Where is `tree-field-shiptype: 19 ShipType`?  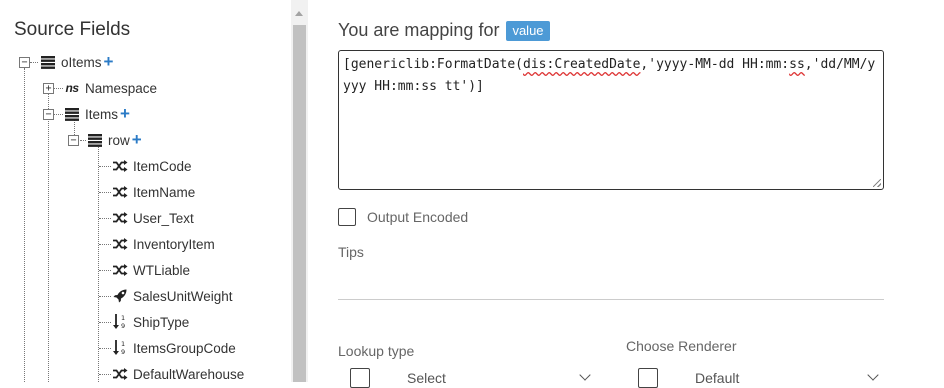 tree-field-shiptype: 19 ShipType is located at coordinates (150, 322).